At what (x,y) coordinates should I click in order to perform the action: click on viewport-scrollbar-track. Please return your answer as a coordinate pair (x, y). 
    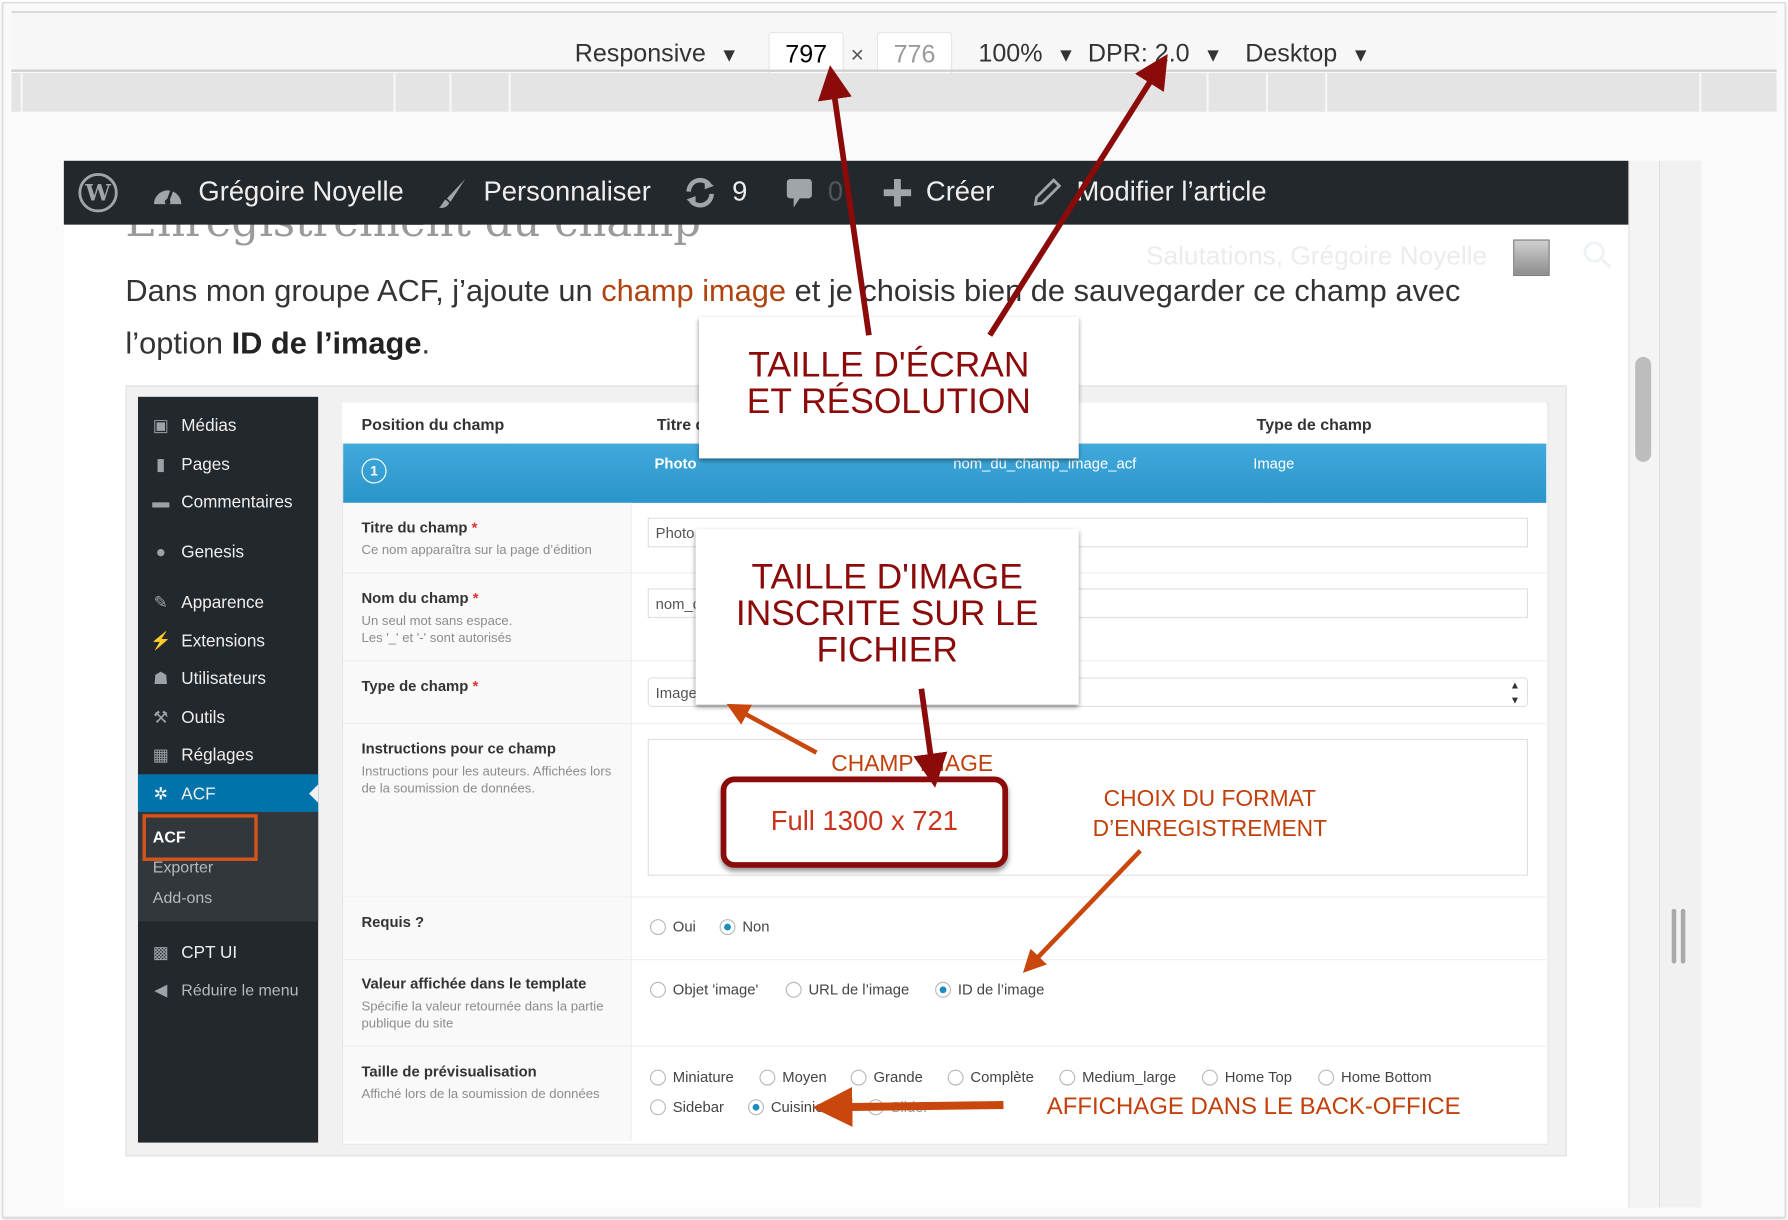
    Looking at the image, I should click on (1644, 684).